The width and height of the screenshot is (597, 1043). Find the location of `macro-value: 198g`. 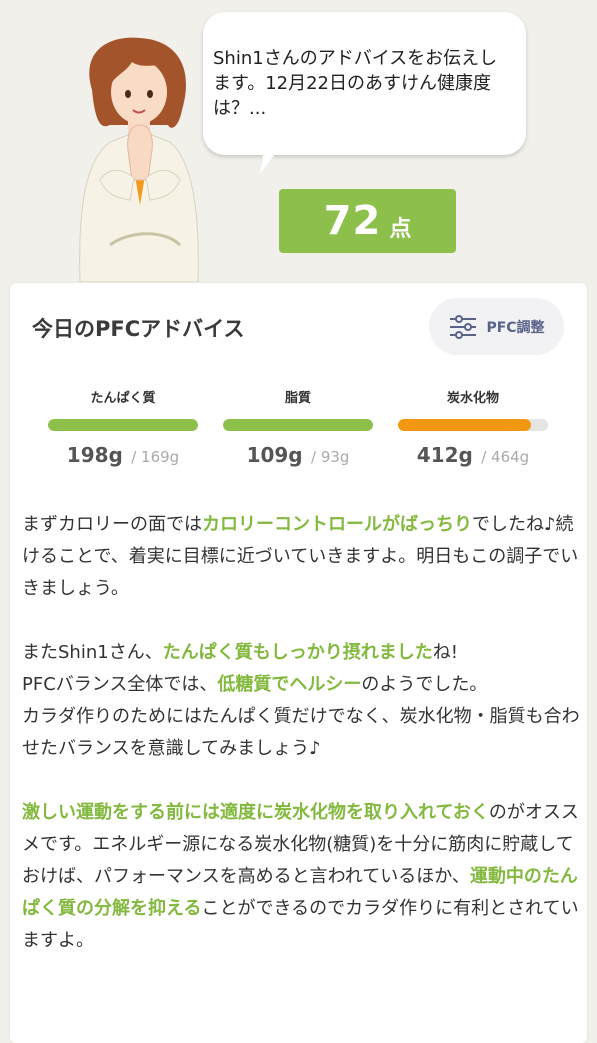

macro-value: 198g is located at coordinates (94, 455).